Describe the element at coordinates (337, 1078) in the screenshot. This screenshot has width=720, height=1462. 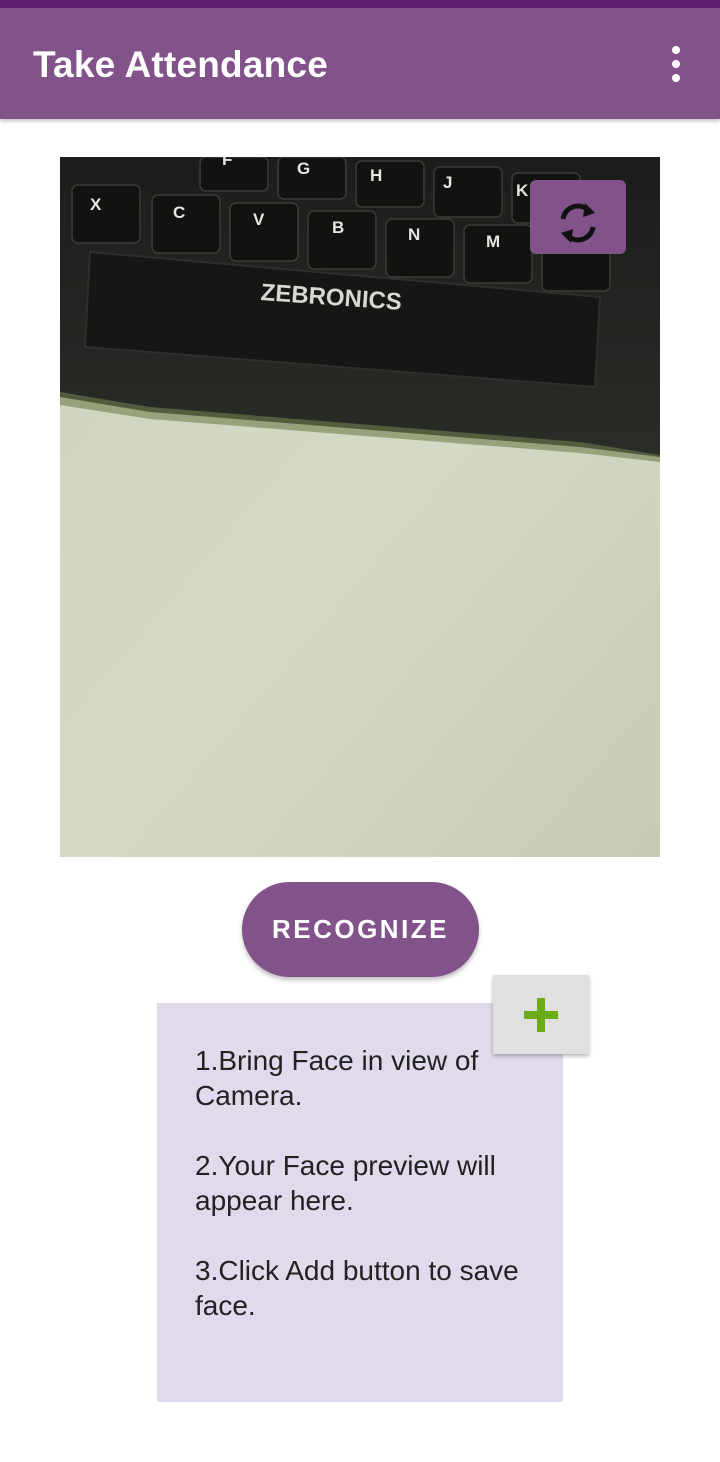
I see `instruction-1: 1.Bring Face in view of Camera.` at that location.